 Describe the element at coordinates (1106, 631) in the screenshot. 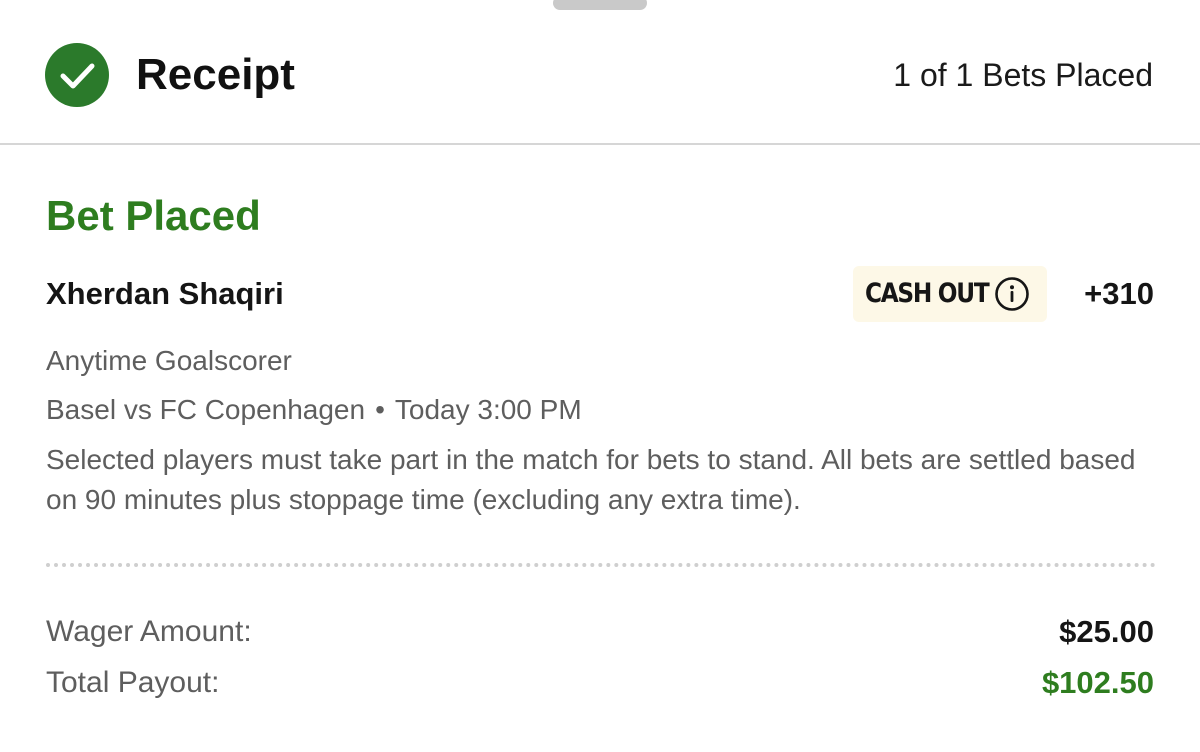

I see `wager-amount-value: $25.00` at that location.